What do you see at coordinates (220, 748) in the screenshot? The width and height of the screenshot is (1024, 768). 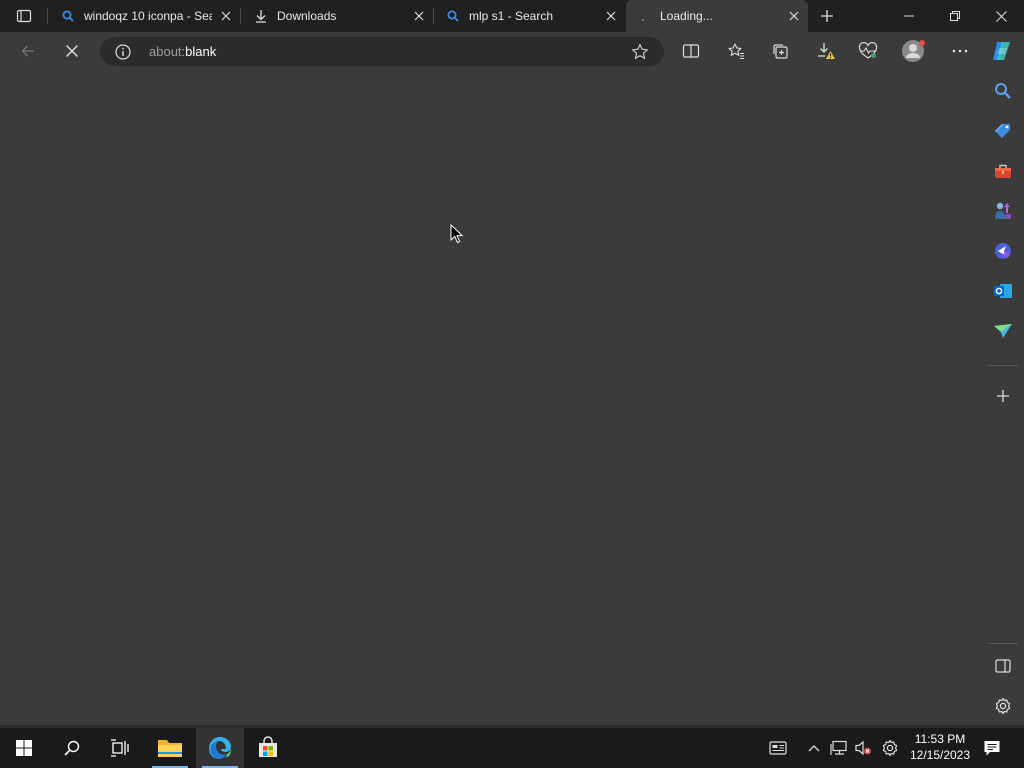 I see `taskbar-edge` at bounding box center [220, 748].